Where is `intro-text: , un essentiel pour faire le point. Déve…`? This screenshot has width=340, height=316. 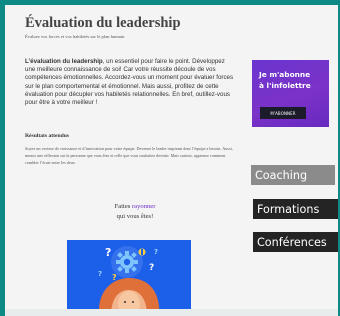
intro-text: , un essentiel pour faire le point. Déve… is located at coordinates (129, 82).